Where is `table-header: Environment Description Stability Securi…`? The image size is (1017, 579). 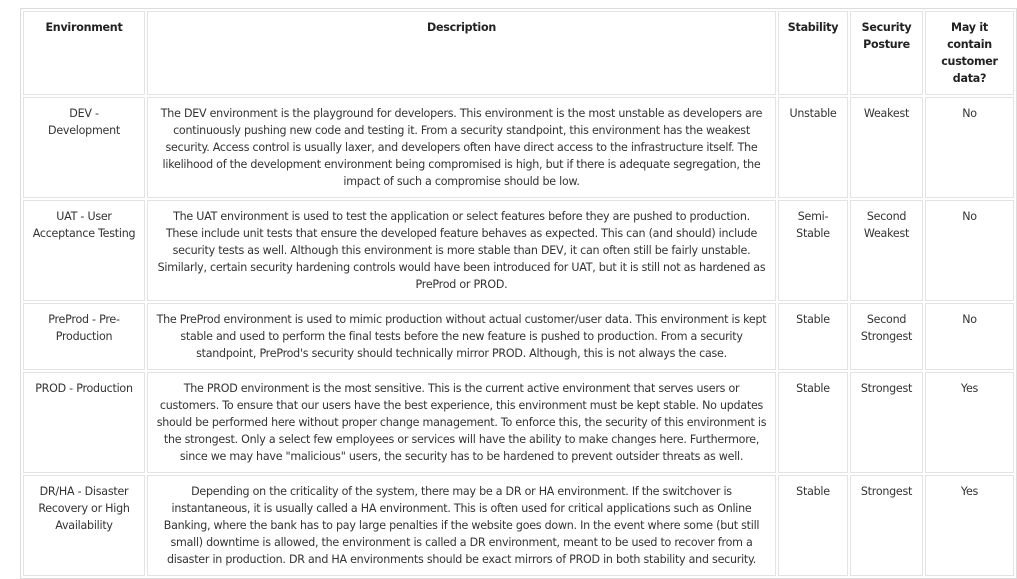 table-header: Environment Description Stability Securi… is located at coordinates (518, 53).